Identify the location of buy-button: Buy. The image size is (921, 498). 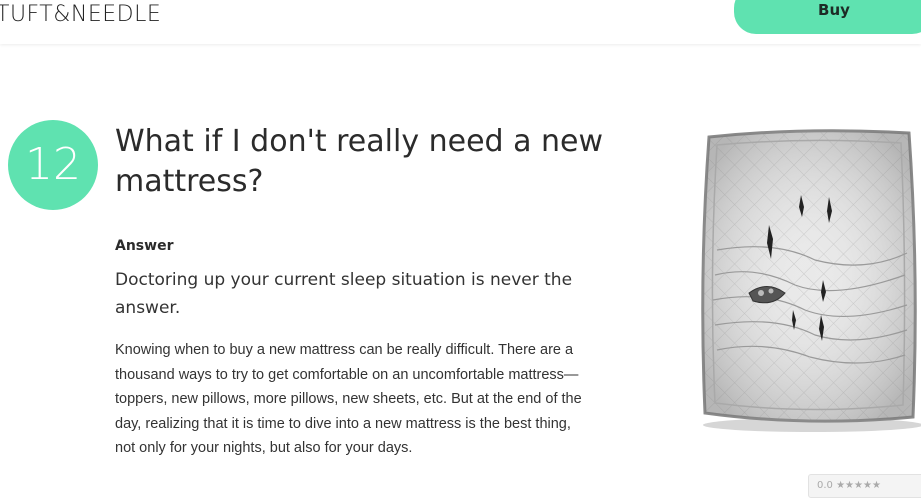
(827, 17).